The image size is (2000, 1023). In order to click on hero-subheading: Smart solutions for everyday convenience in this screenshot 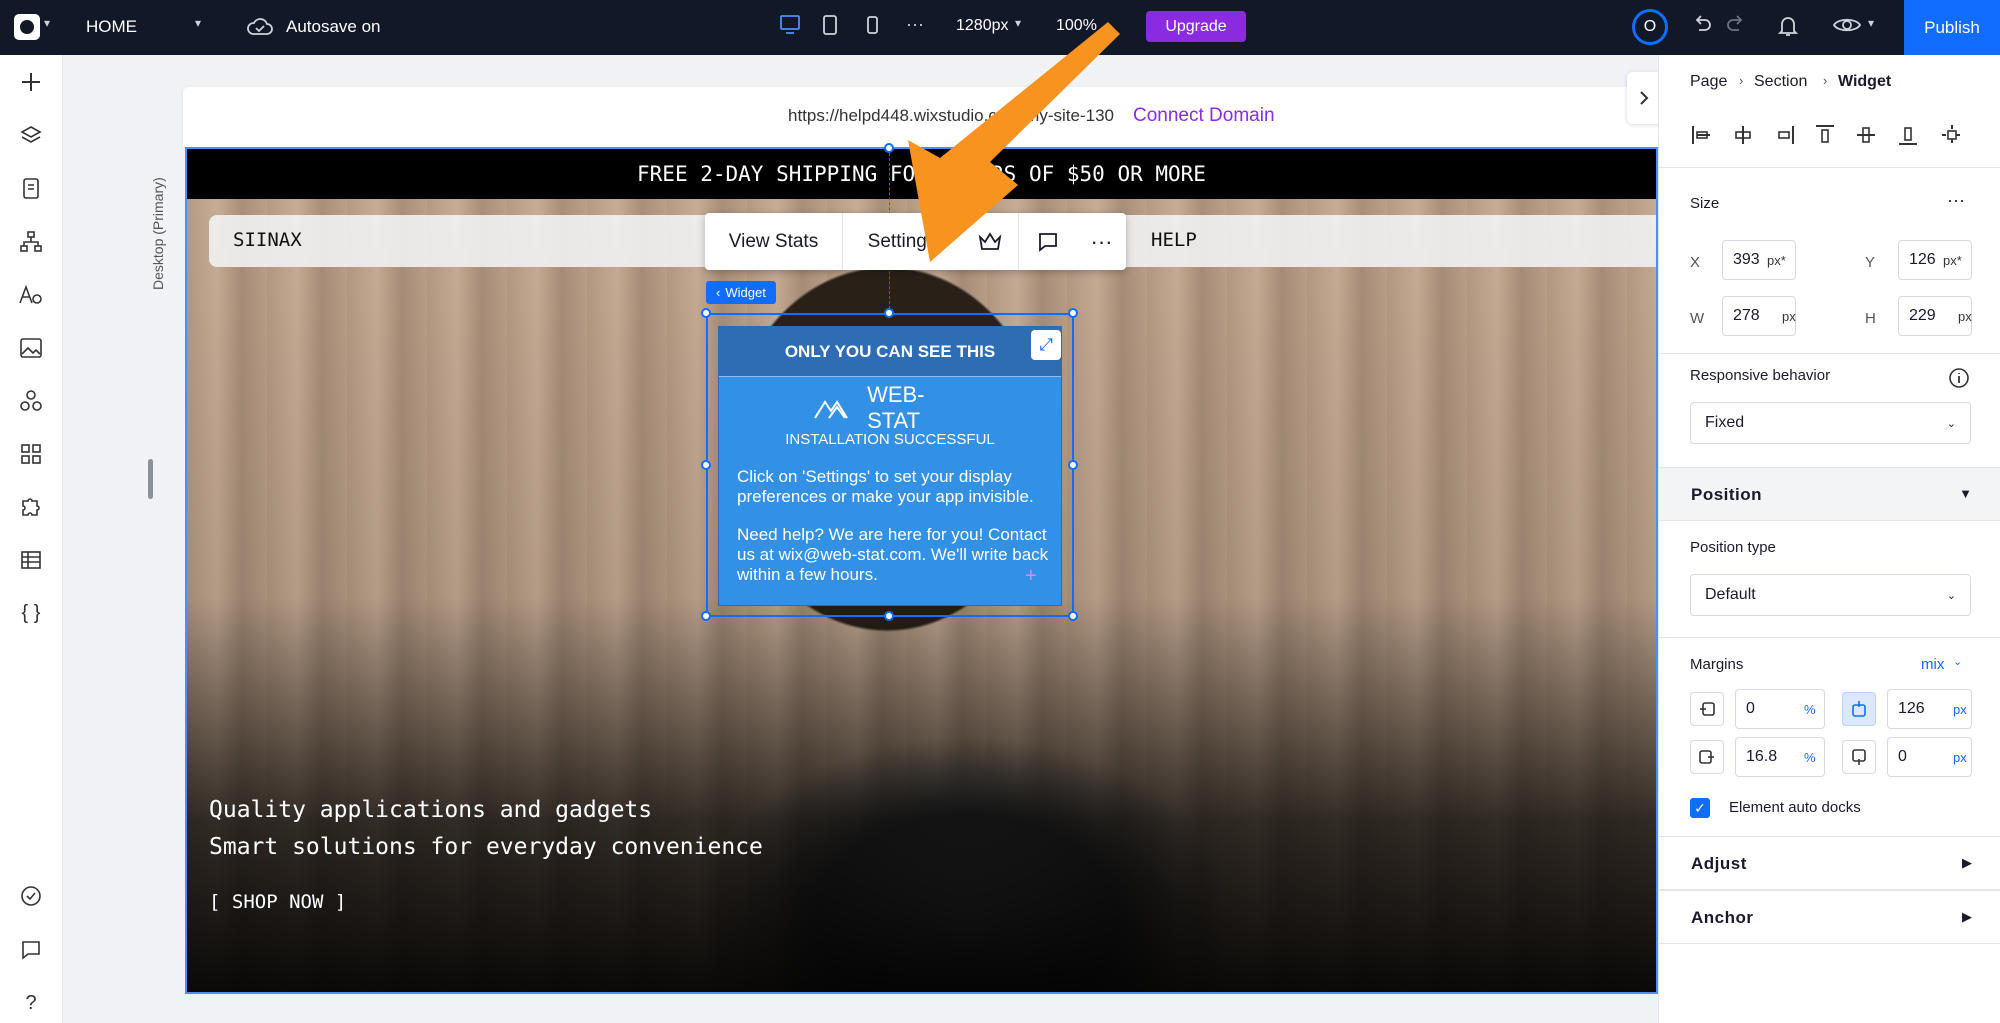, I will do `click(486, 847)`.